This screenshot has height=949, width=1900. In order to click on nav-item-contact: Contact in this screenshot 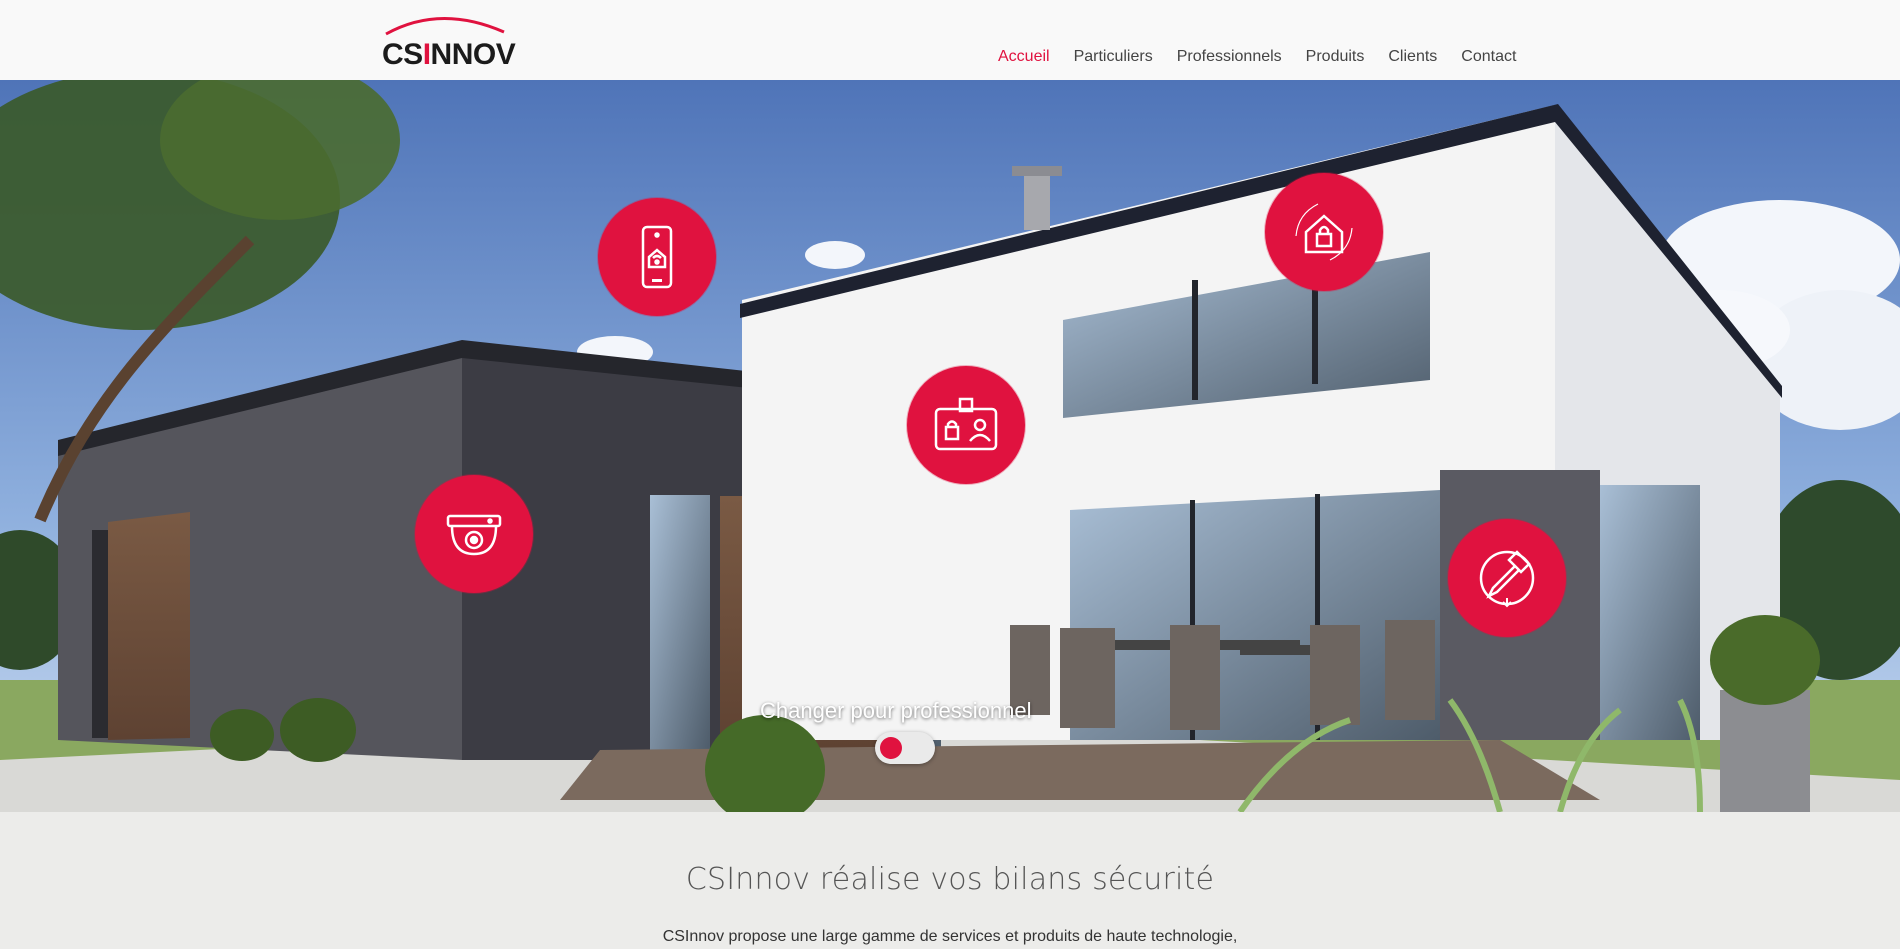, I will do `click(1488, 57)`.